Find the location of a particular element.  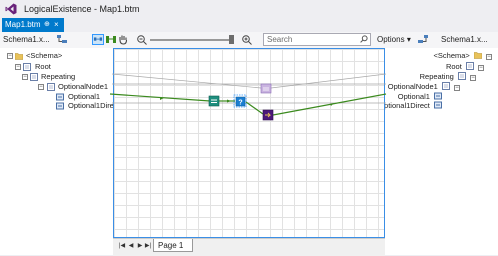

zoom-slider-thumb is located at coordinates (231, 39).